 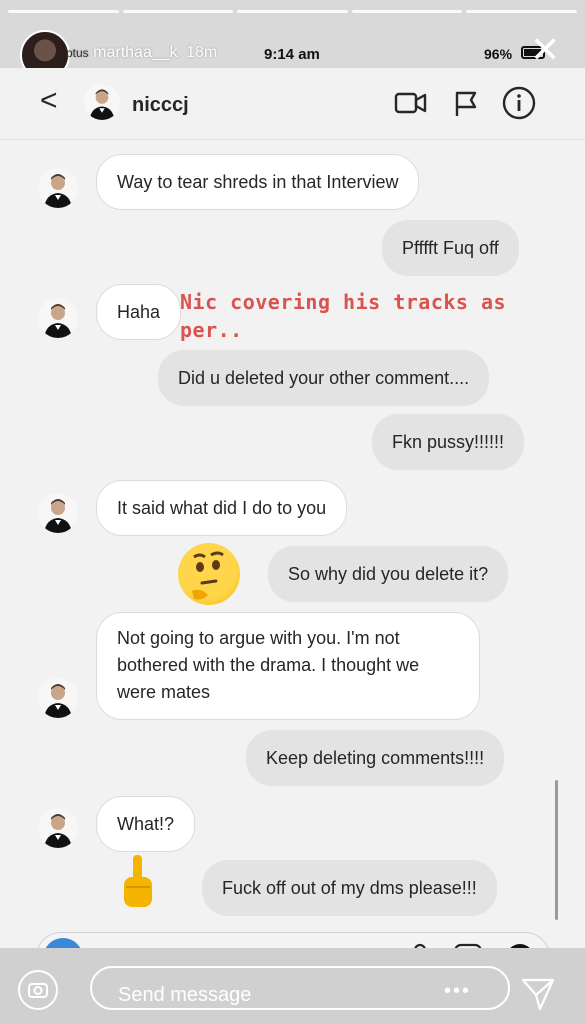 I want to click on message-bubble-incoming: Haha, so click(x=139, y=312).